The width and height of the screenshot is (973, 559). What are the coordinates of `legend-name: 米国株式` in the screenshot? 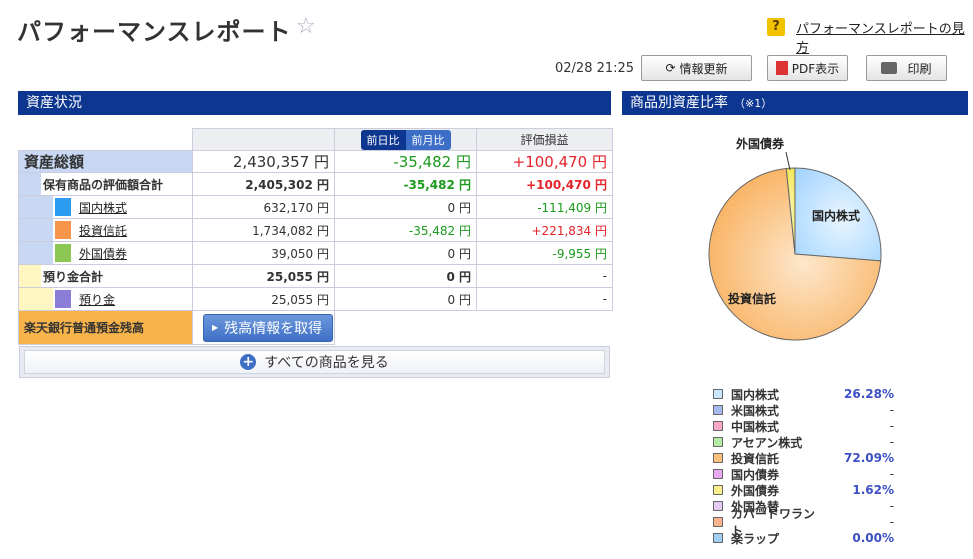 It's located at (755, 410).